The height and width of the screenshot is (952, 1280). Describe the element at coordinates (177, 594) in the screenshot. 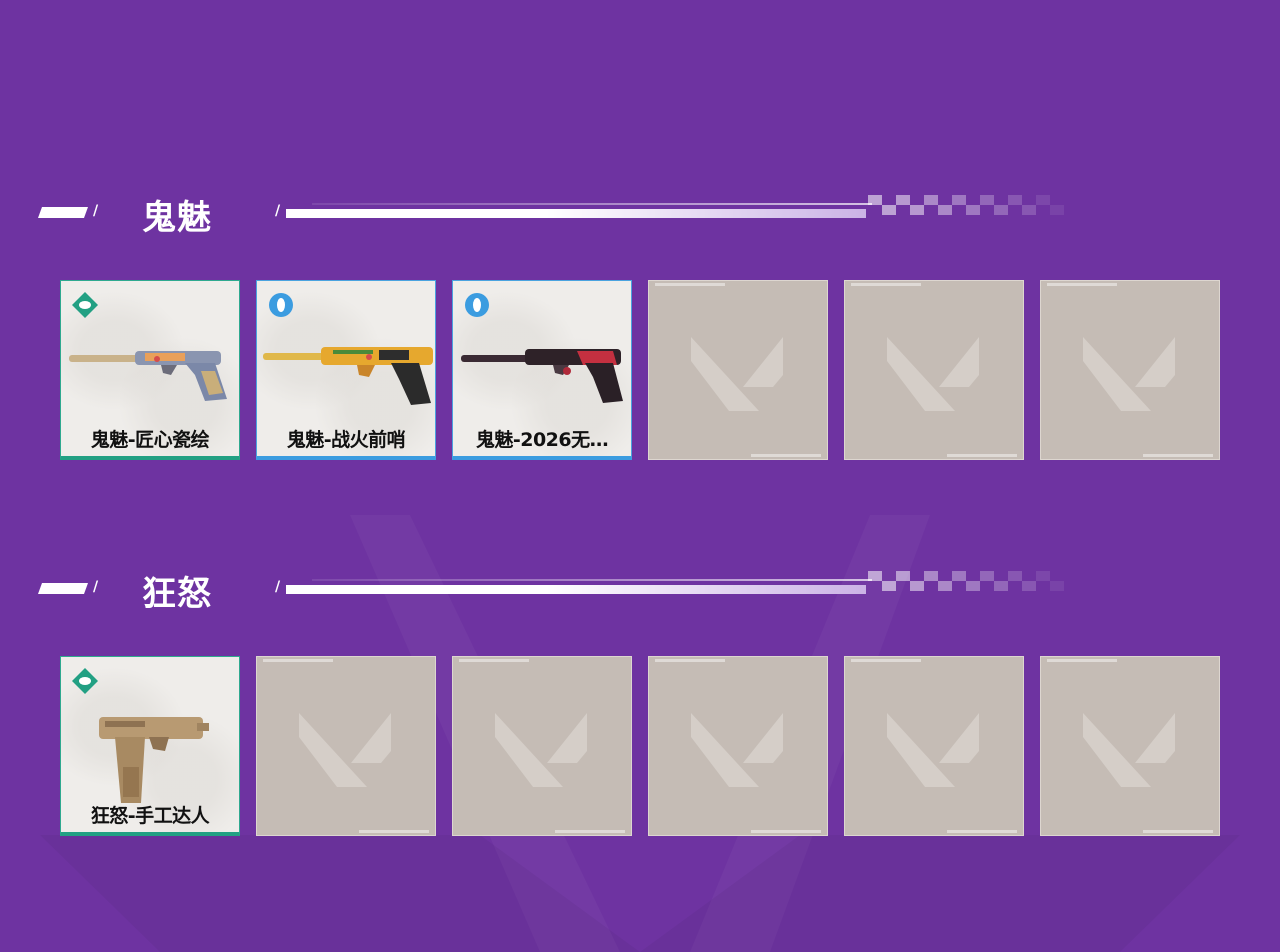

I see `section-title: 狂怒` at that location.